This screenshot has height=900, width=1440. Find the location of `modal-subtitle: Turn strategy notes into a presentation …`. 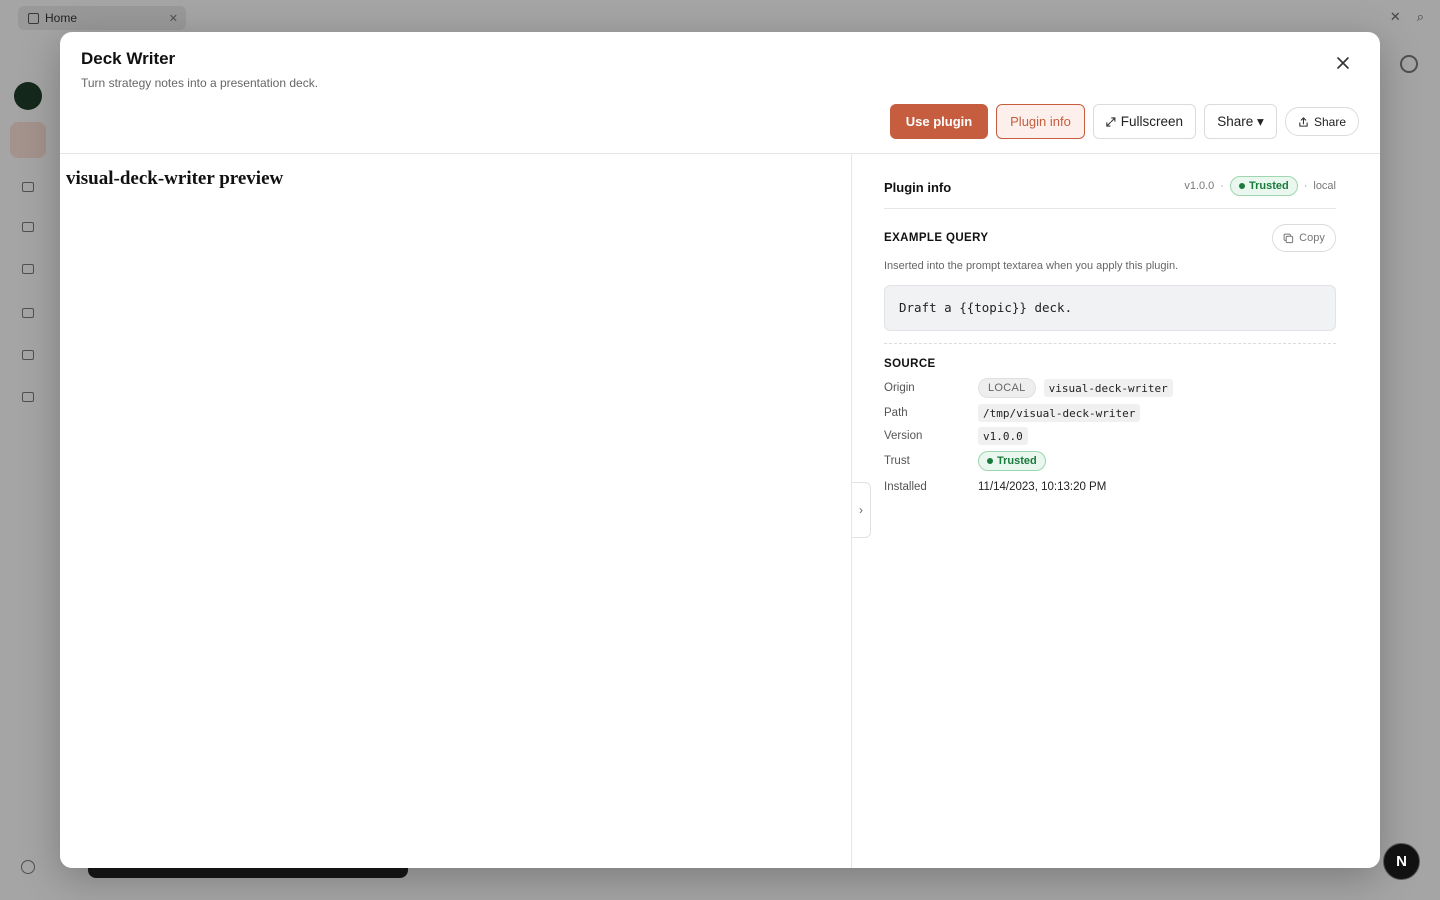

modal-subtitle: Turn strategy notes into a presentation … is located at coordinates (200, 83).